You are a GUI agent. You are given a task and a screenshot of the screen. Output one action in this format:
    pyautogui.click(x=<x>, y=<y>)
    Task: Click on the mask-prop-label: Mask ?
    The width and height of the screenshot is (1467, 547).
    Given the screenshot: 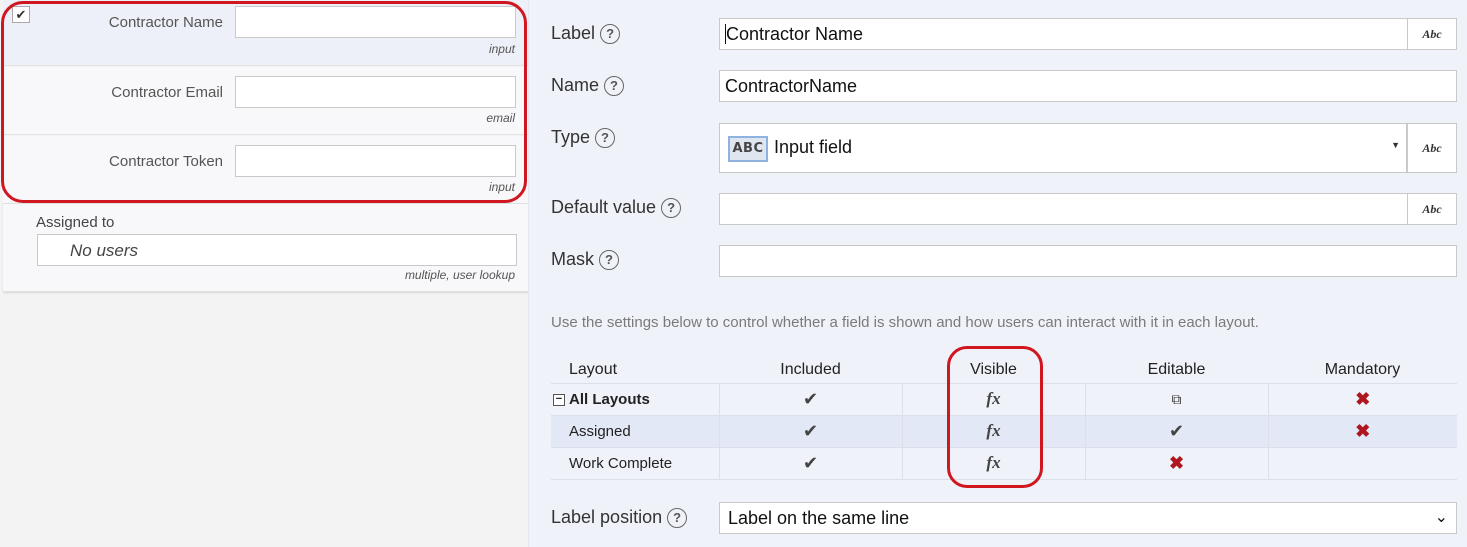 What is the action you would take?
    pyautogui.click(x=585, y=259)
    